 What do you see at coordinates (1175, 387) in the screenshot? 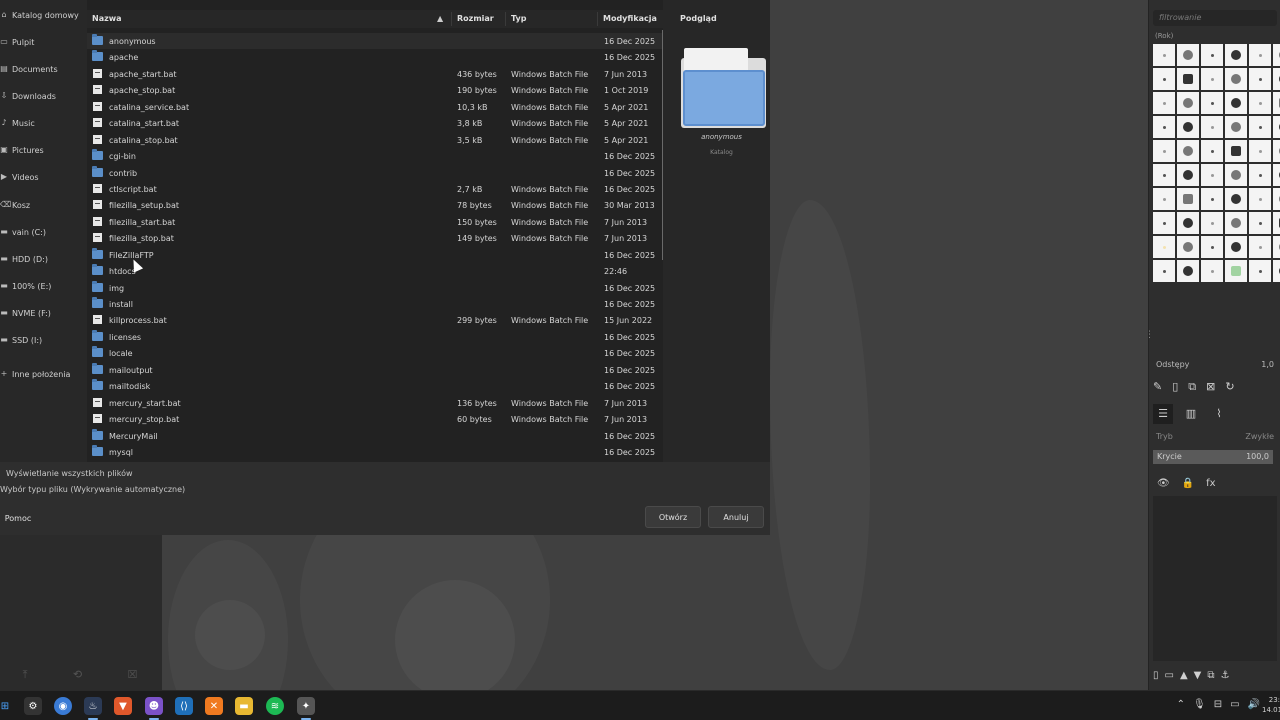
I see `new-brush-icon: ▯` at bounding box center [1175, 387].